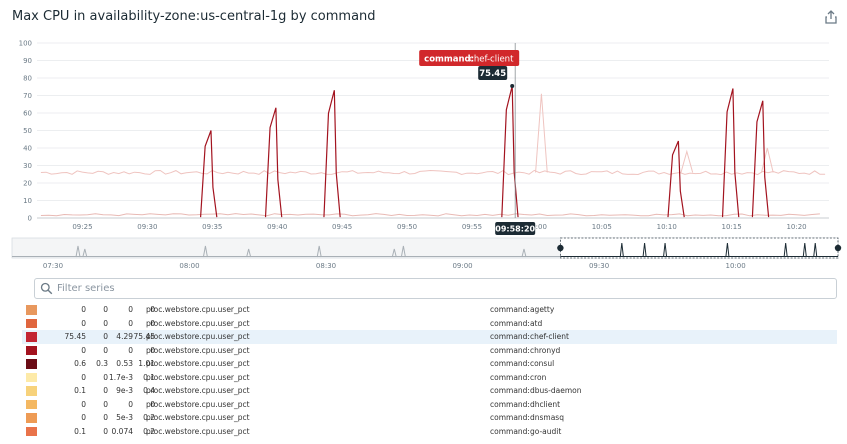  Describe the element at coordinates (27, 201) in the screenshot. I see `y-tick-label: 10` at that location.